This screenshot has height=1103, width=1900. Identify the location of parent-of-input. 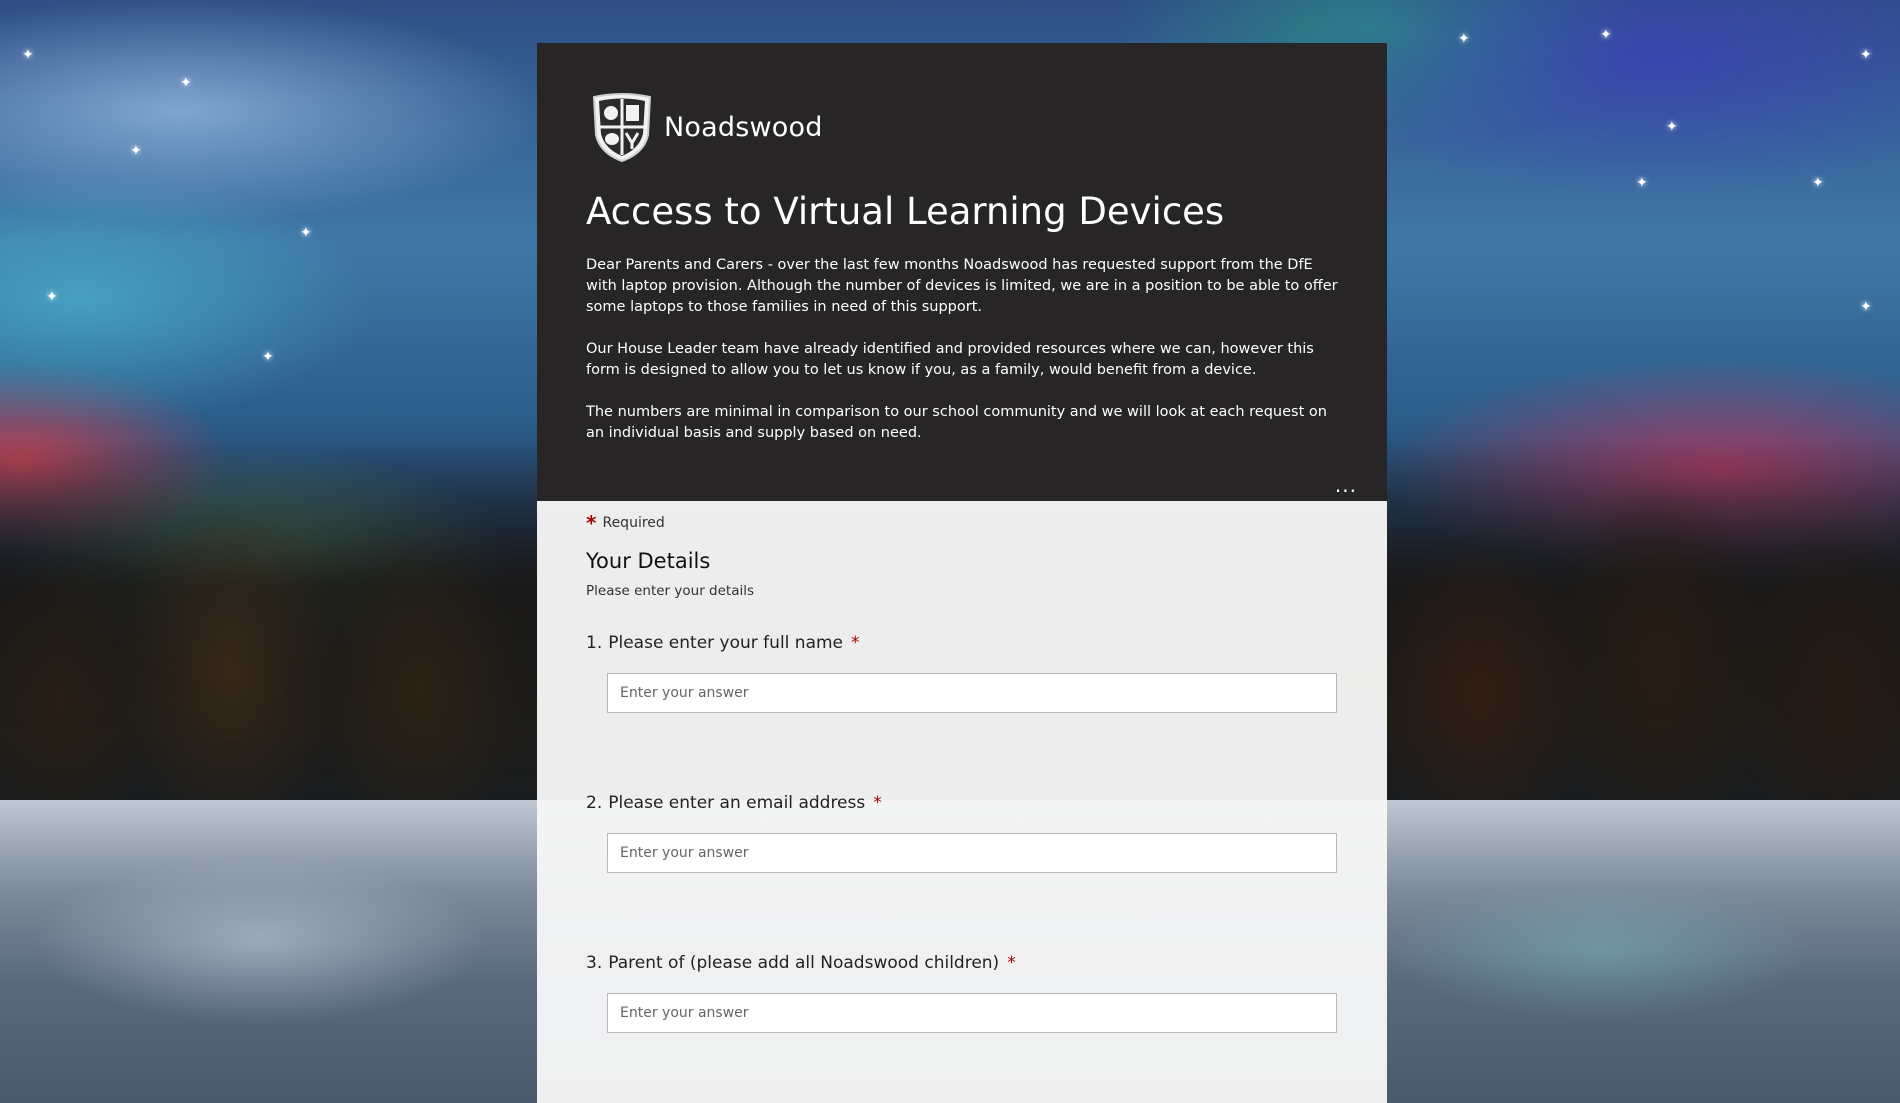
(972, 1013).